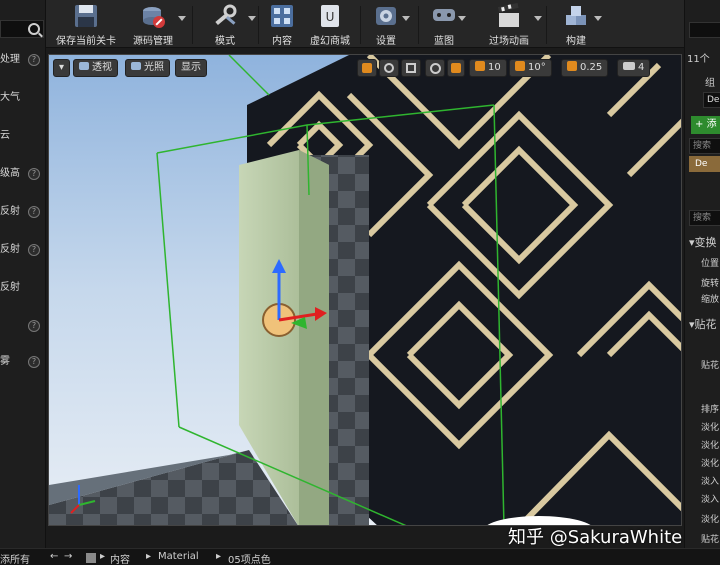 This screenshot has height=565, width=720. I want to click on camera-speed-button: 4, so click(634, 68).